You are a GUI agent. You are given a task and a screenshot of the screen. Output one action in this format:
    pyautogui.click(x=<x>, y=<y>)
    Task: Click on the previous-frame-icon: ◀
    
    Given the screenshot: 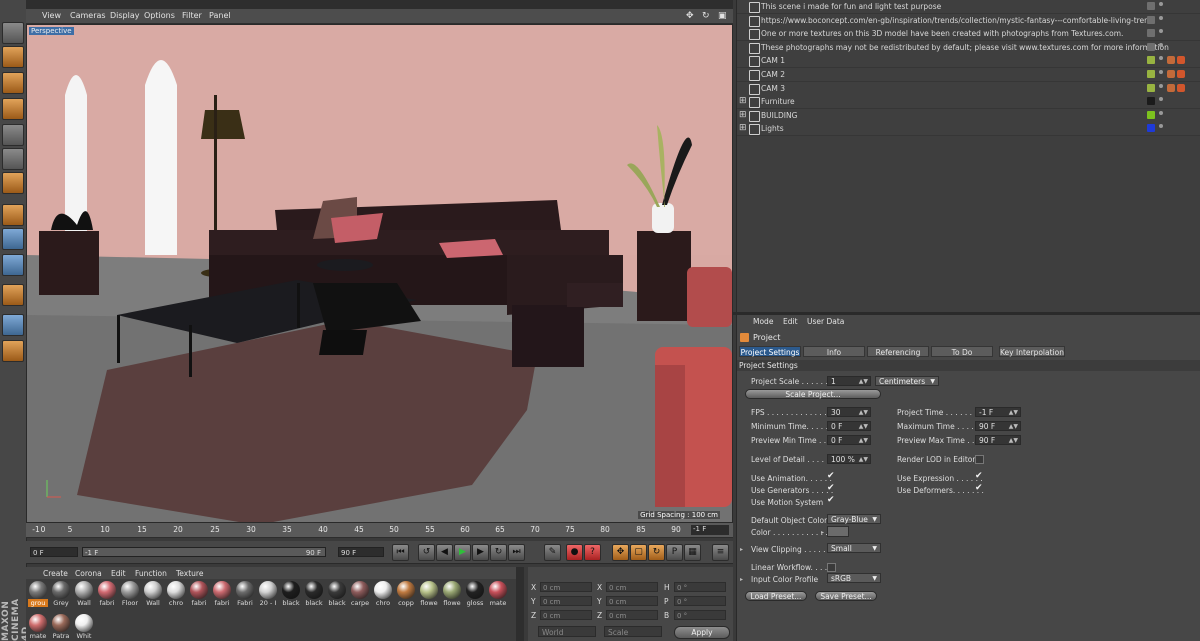 What is the action you would take?
    pyautogui.click(x=444, y=552)
    